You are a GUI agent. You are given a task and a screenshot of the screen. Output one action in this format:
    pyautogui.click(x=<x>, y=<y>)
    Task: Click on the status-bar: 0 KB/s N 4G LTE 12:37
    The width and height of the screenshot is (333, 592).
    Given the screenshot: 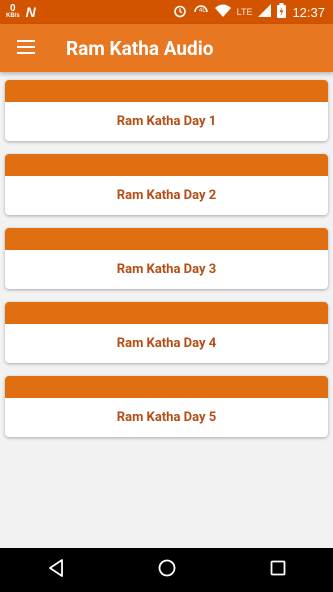 What is the action you would take?
    pyautogui.click(x=166, y=12)
    